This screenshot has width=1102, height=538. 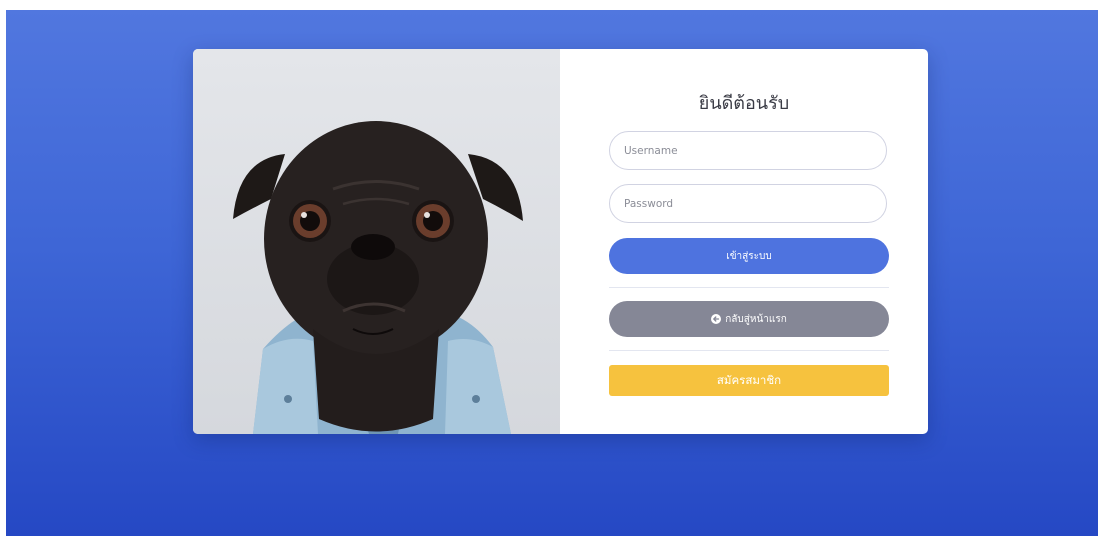 I want to click on login-button-label: เข้าสู่ระบบ, so click(x=749, y=256).